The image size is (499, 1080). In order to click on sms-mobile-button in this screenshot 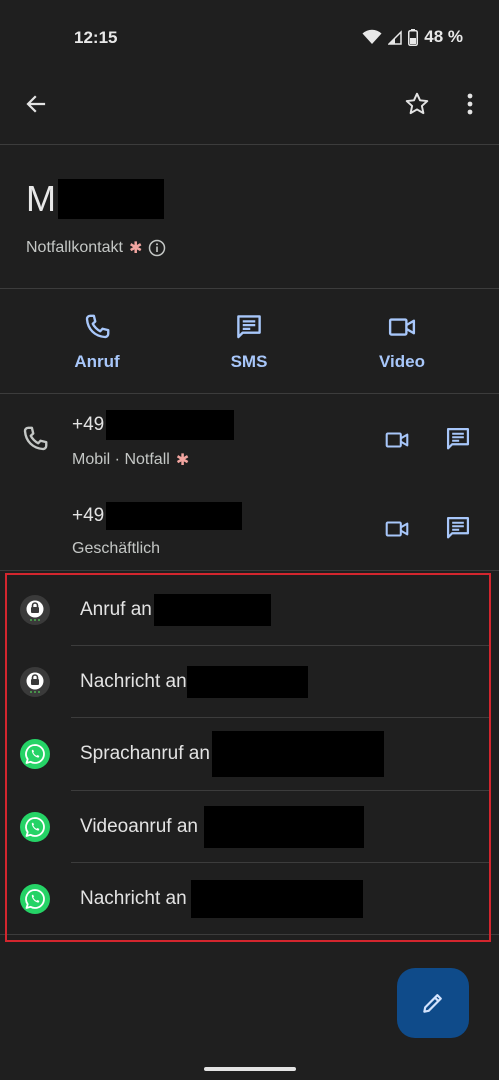, I will do `click(458, 441)`.